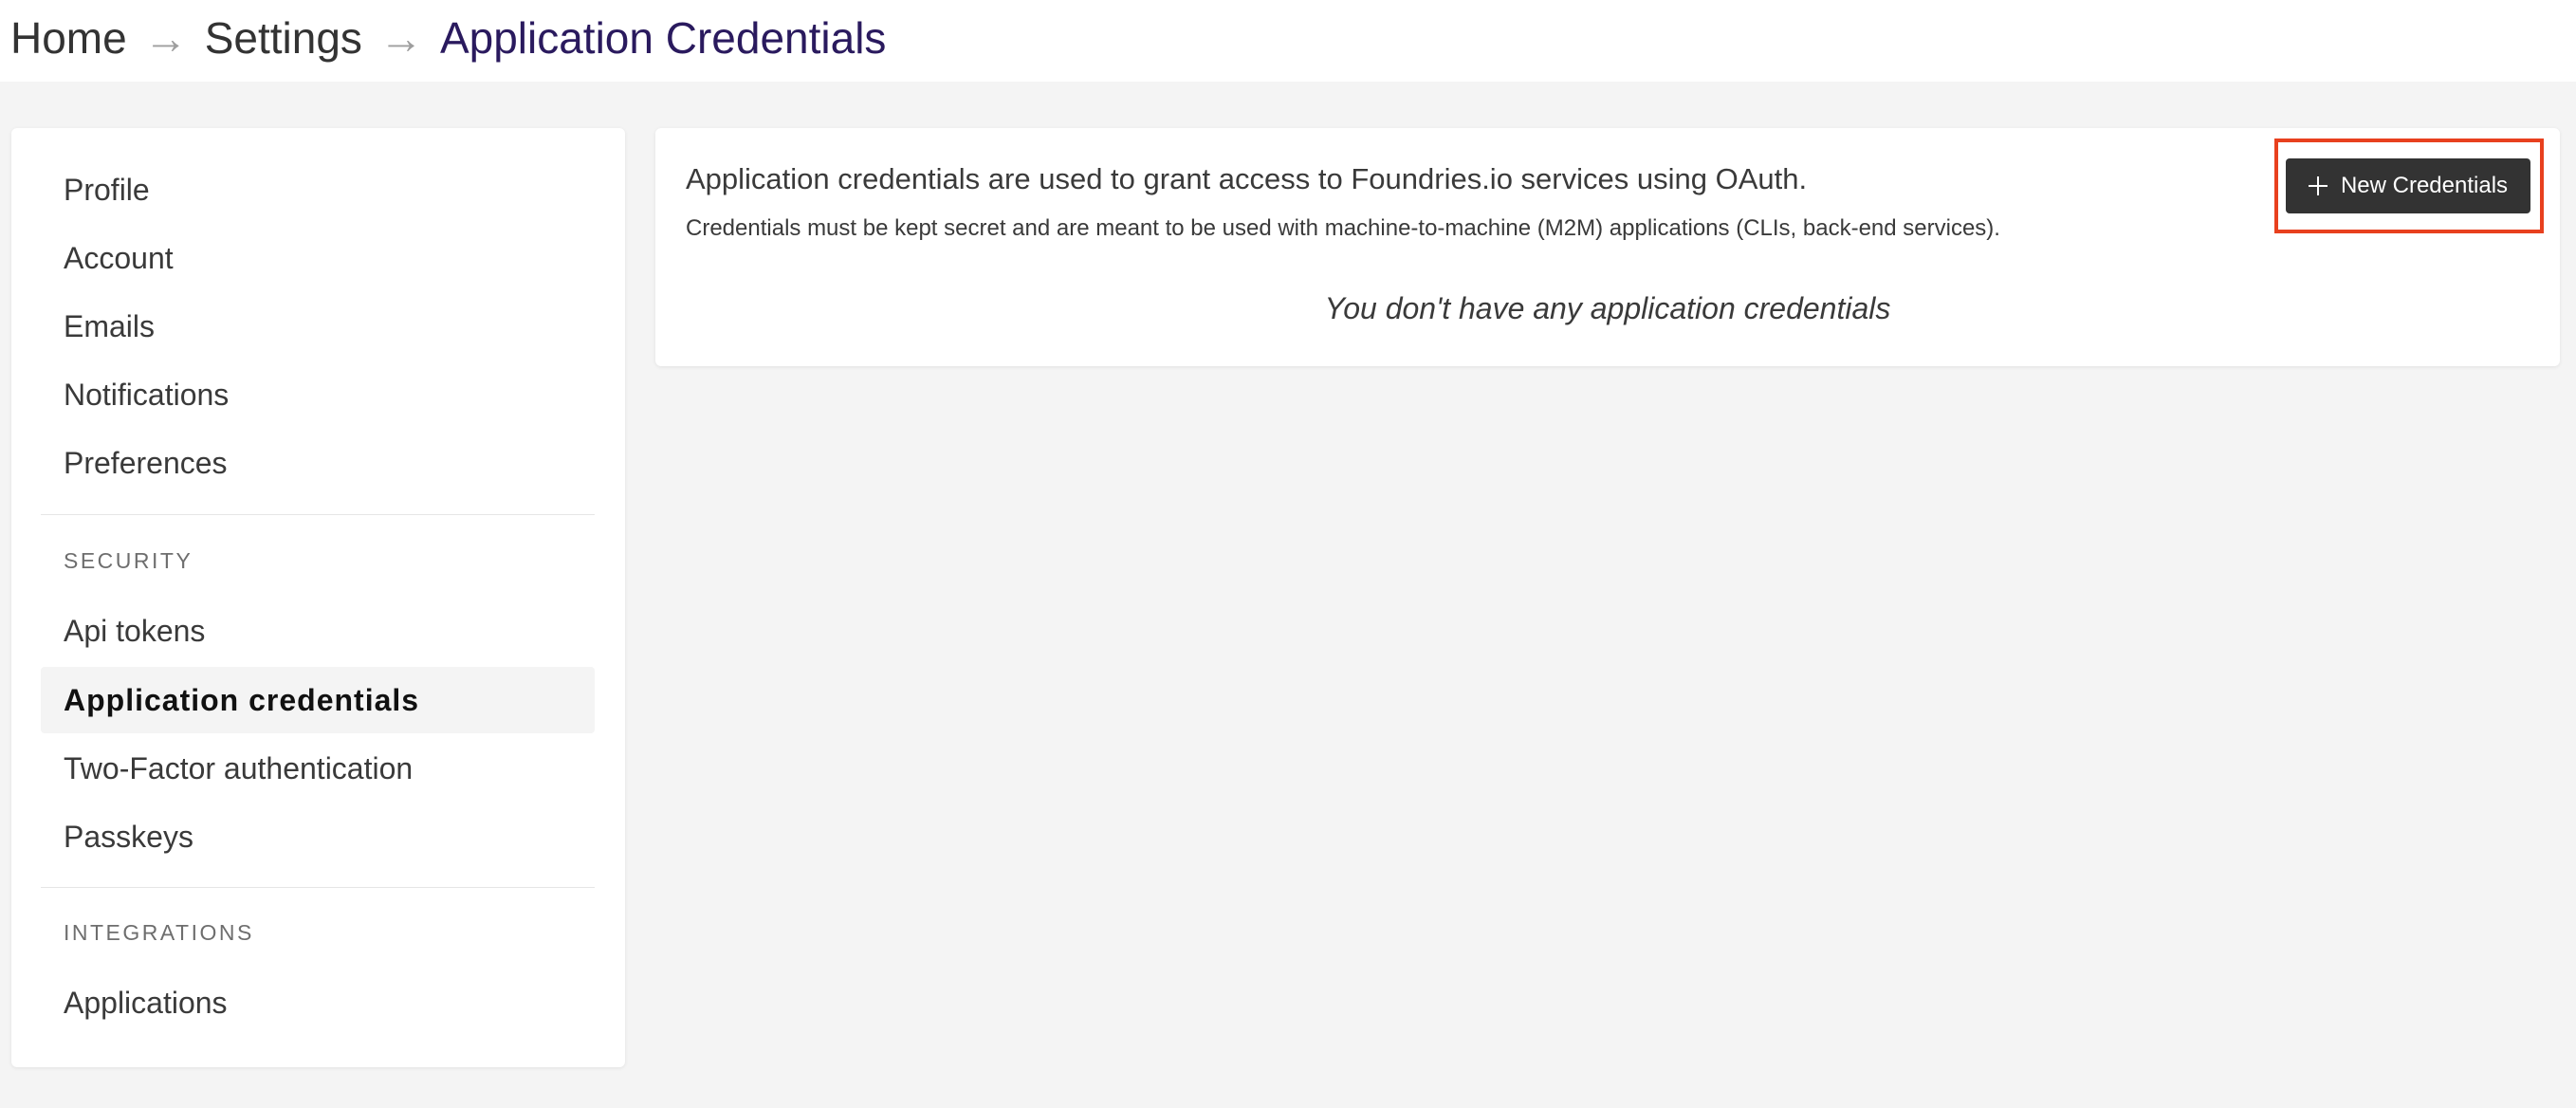 The height and width of the screenshot is (1108, 2576). What do you see at coordinates (318, 631) in the screenshot?
I see `sidebar-item-api-tokens: Api tokens` at bounding box center [318, 631].